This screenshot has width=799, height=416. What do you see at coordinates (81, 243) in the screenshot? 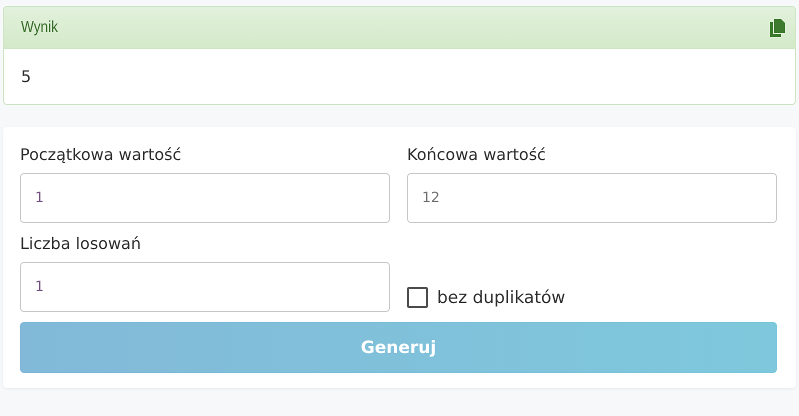
I see `field-label: Liczba losowań` at bounding box center [81, 243].